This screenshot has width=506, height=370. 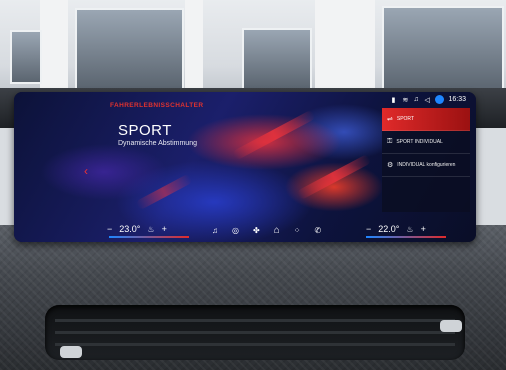 I want to click on clock: 16:33, so click(x=457, y=99).